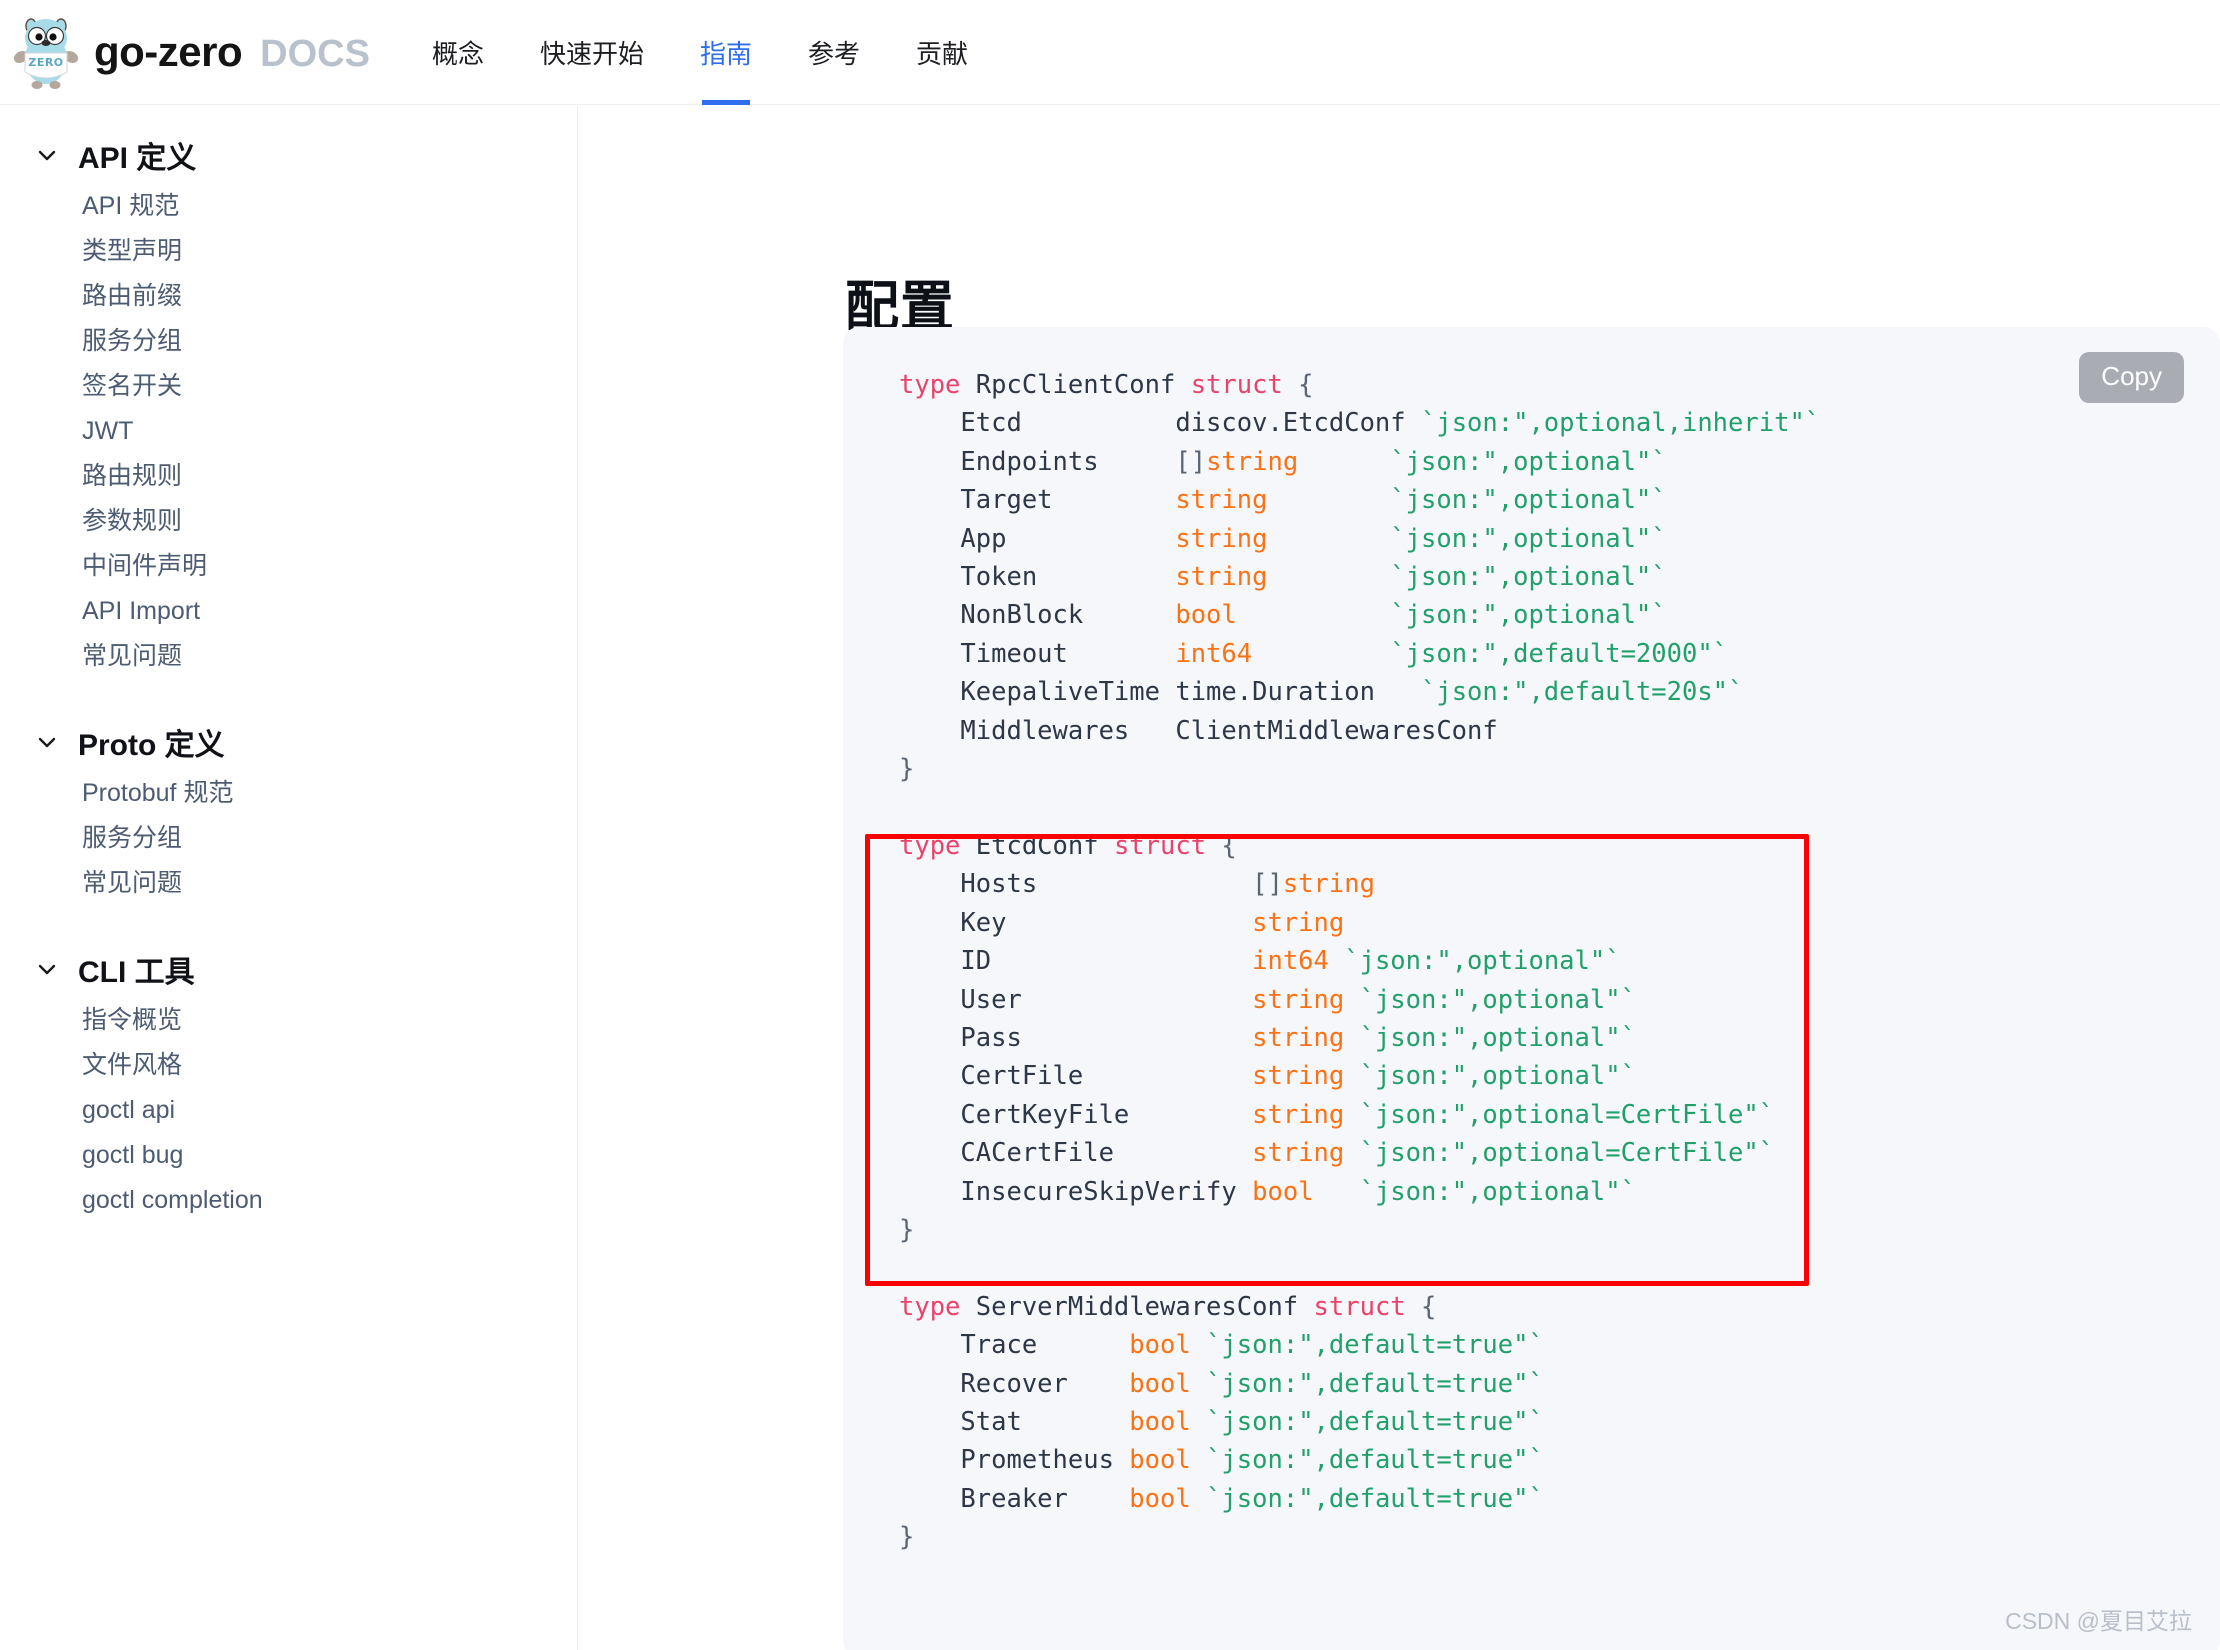  What do you see at coordinates (288, 566) in the screenshot?
I see `sidebar-item-0-8: 中间件声明` at bounding box center [288, 566].